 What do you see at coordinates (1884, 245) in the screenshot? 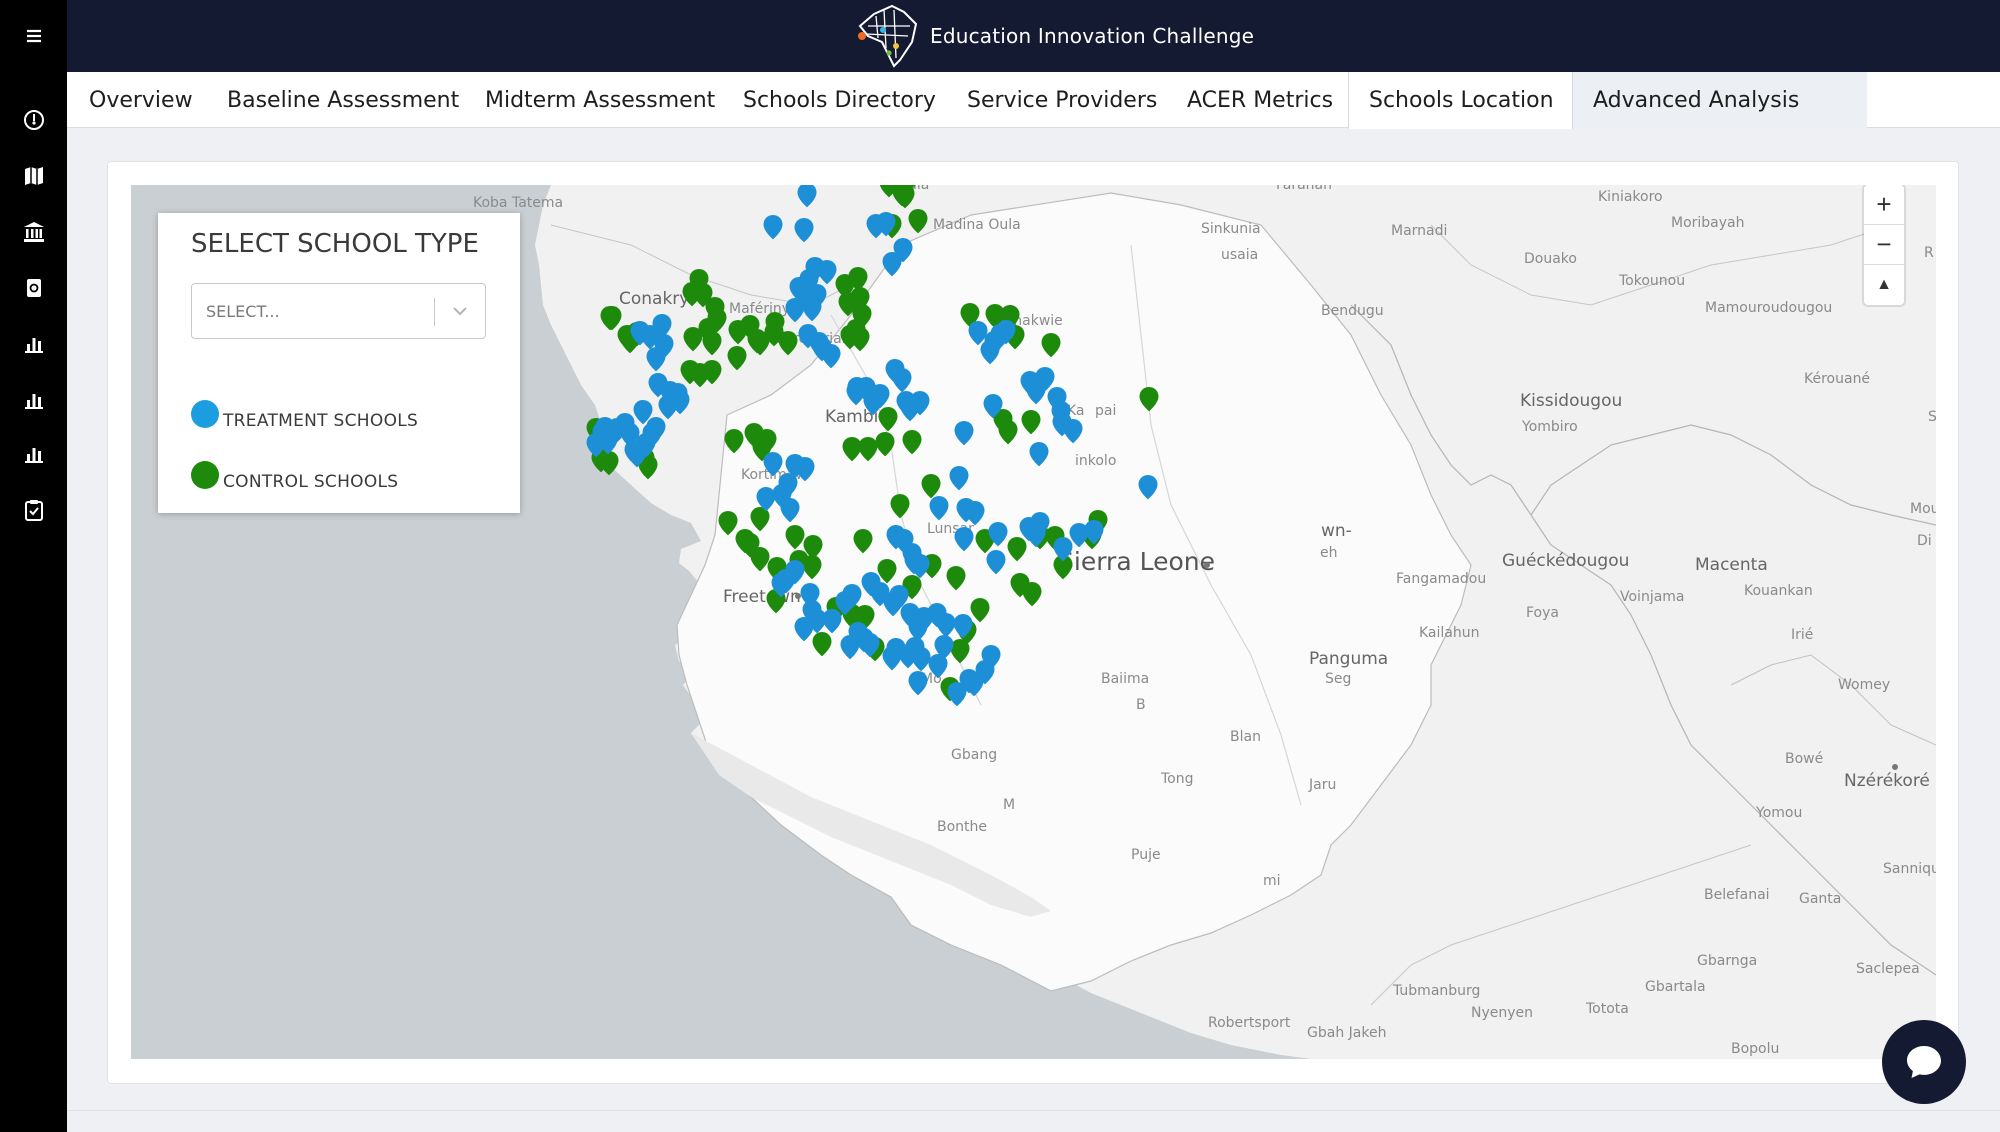
I see `zoom-out-button: −` at bounding box center [1884, 245].